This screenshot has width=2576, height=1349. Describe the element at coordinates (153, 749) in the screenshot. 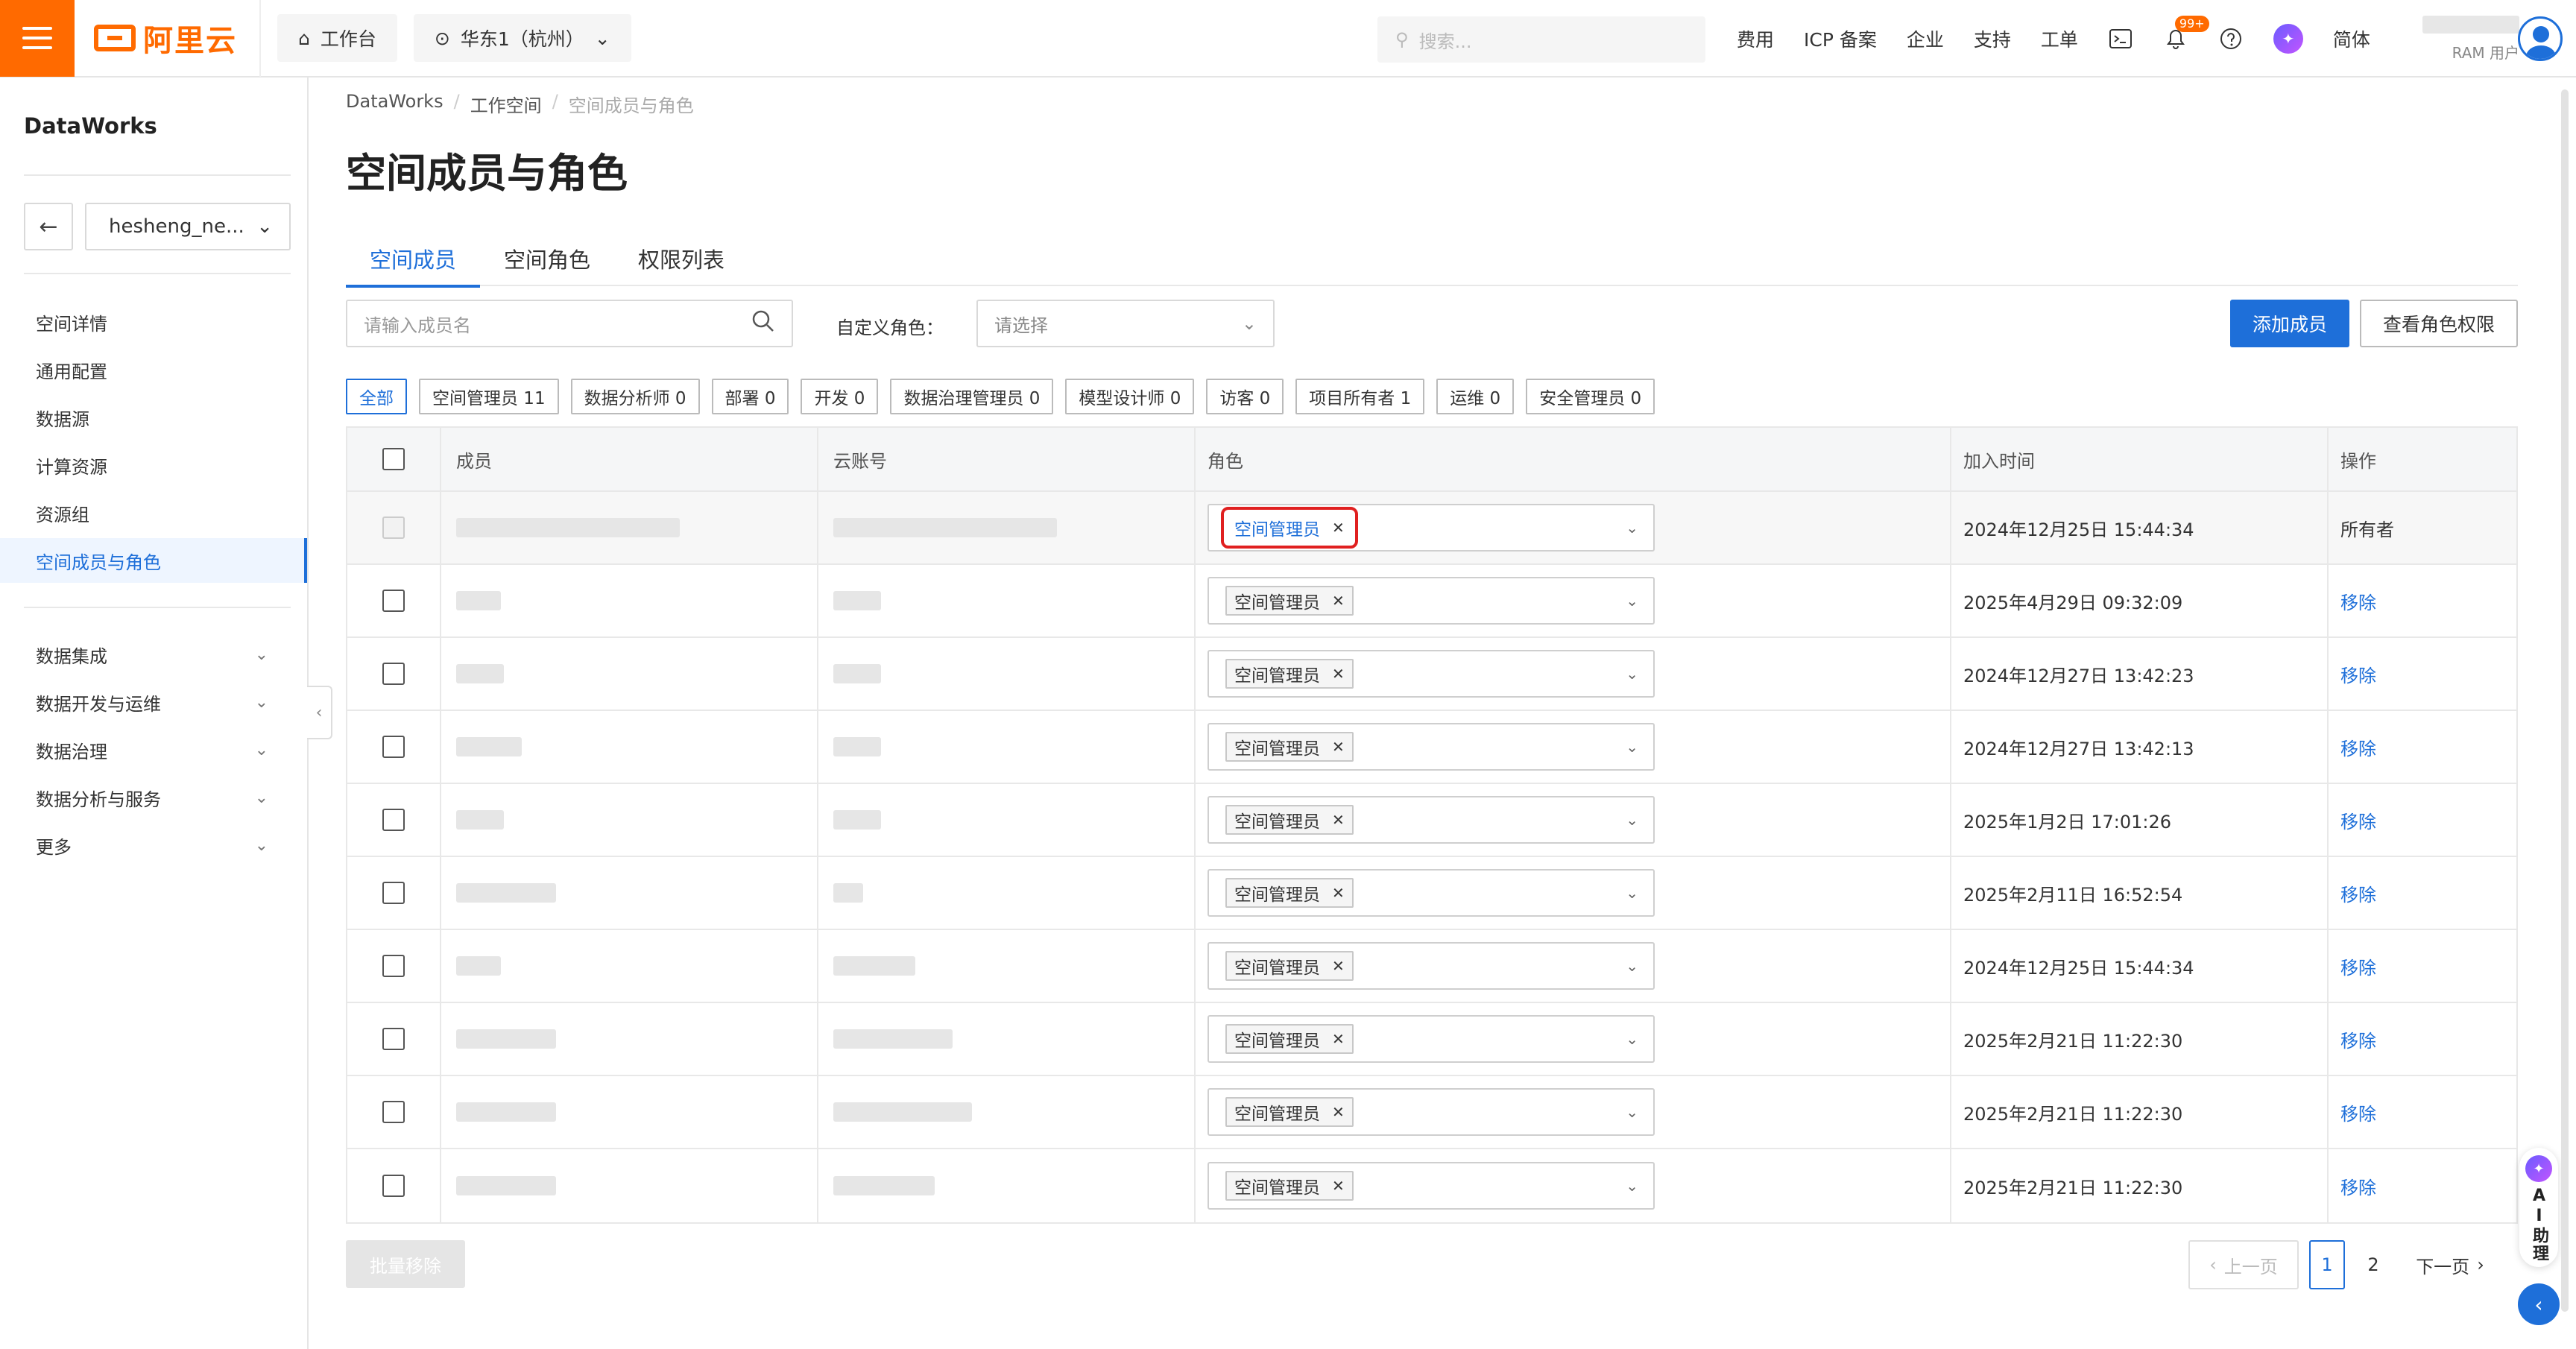

I see `sidebar-group-governance: 数据治理 ⌄` at that location.